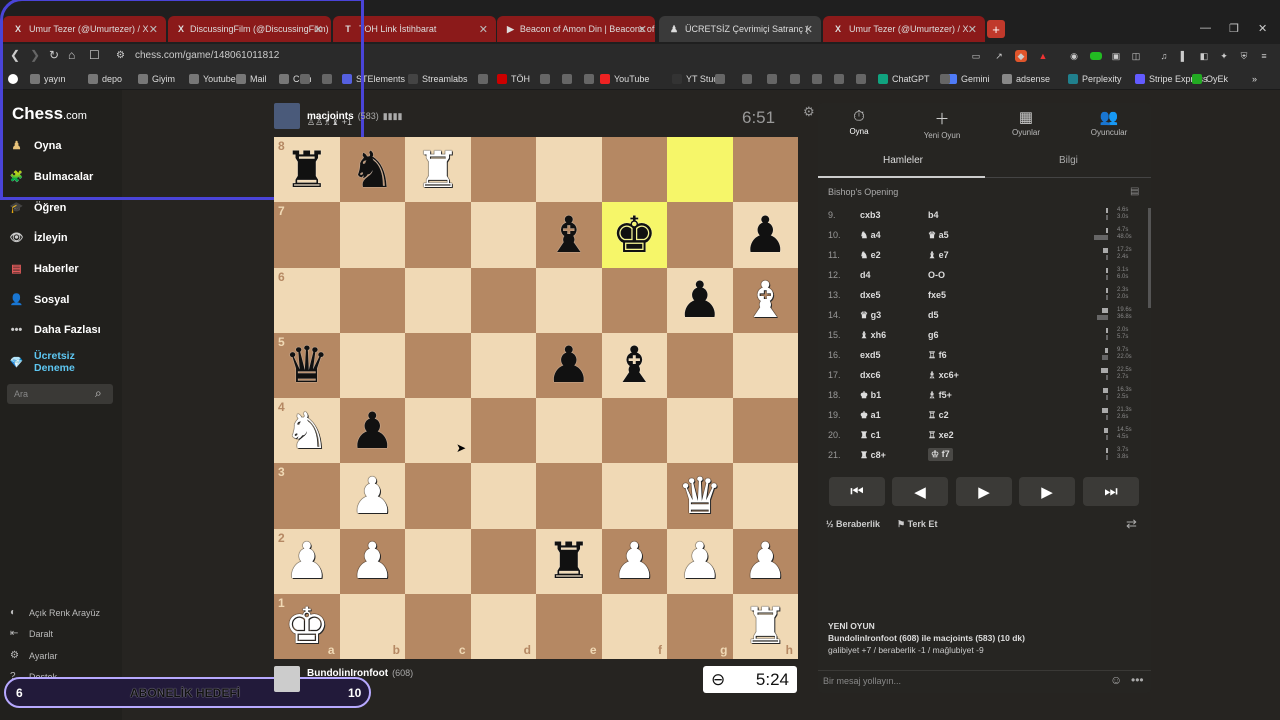 The width and height of the screenshot is (1280, 720). Describe the element at coordinates (942, 124) in the screenshot. I see `tab-new-game: ＋ Yeni Oyun` at that location.